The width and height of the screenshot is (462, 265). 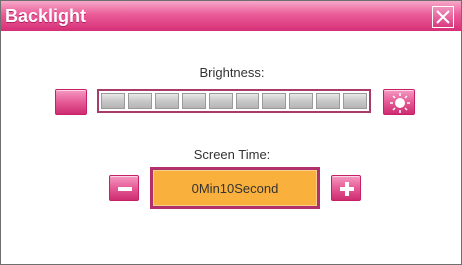 I want to click on increase-time-button, so click(x=346, y=188).